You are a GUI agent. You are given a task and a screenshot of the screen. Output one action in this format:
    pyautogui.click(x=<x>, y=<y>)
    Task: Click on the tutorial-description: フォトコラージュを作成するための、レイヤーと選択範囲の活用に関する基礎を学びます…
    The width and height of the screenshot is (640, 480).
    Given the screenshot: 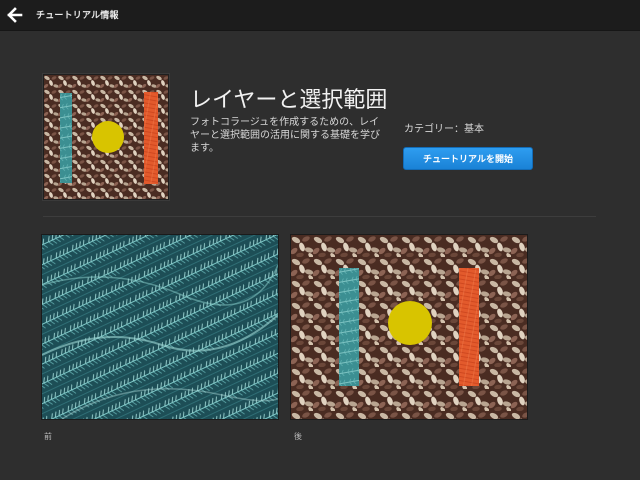 What is the action you would take?
    pyautogui.click(x=285, y=135)
    